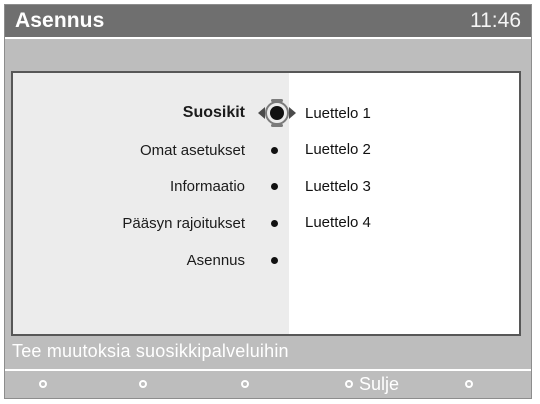  Describe the element at coordinates (338, 186) in the screenshot. I see `submenu-item-luettelo-3: Luettelo 3` at that location.